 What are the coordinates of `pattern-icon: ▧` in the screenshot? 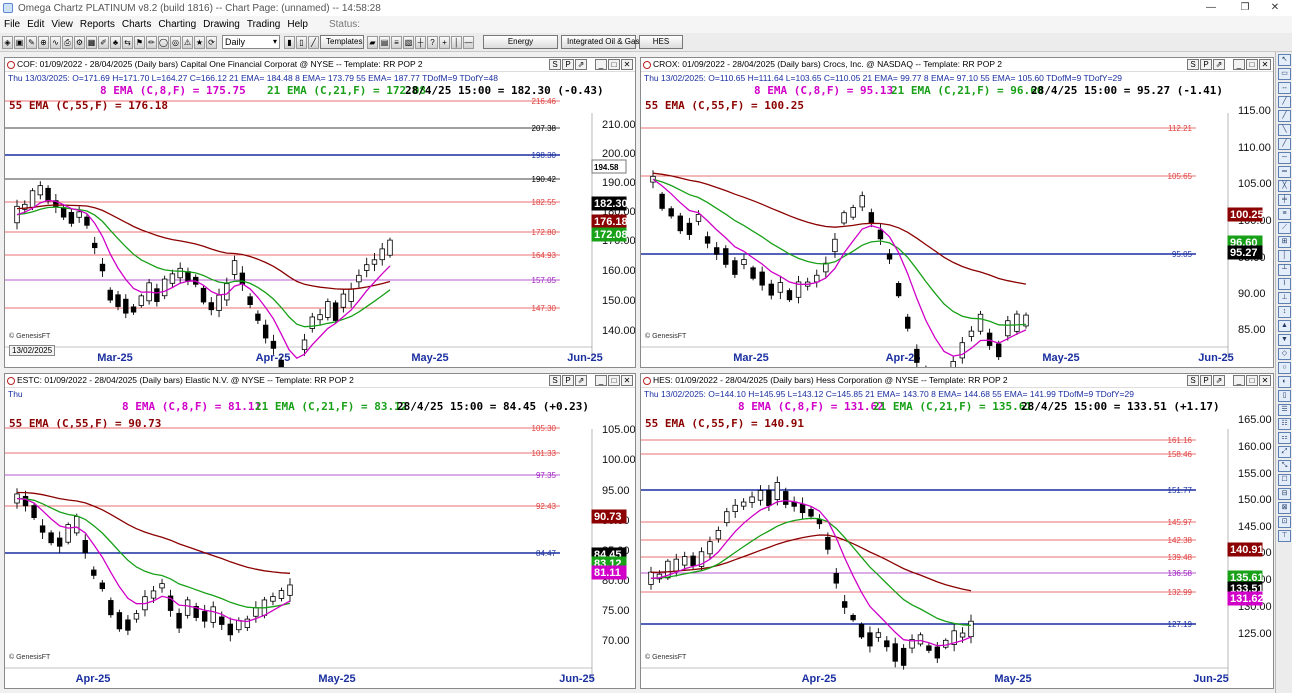 It's located at (408, 42).